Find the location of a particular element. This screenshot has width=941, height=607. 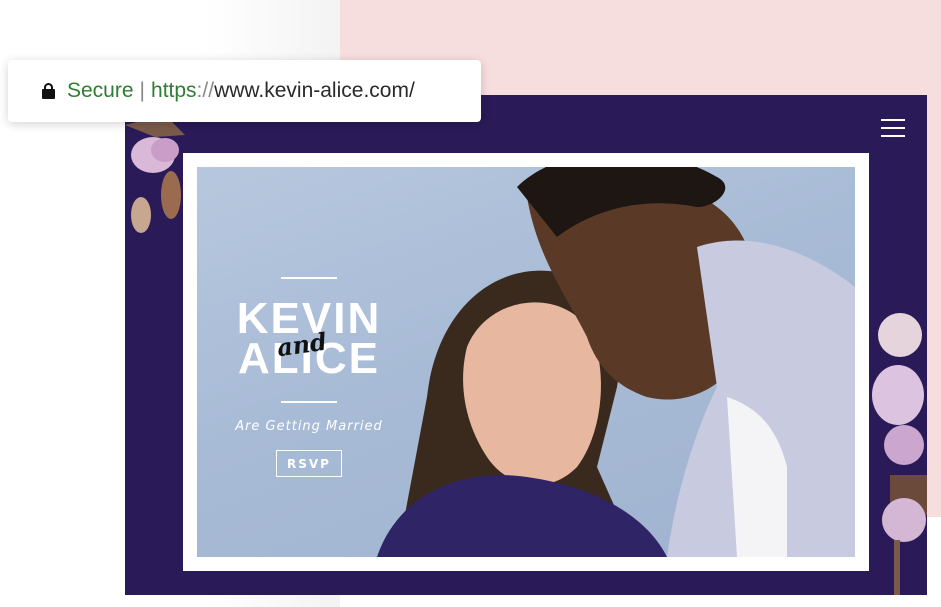

rsvp-button: RSVP is located at coordinates (309, 463).